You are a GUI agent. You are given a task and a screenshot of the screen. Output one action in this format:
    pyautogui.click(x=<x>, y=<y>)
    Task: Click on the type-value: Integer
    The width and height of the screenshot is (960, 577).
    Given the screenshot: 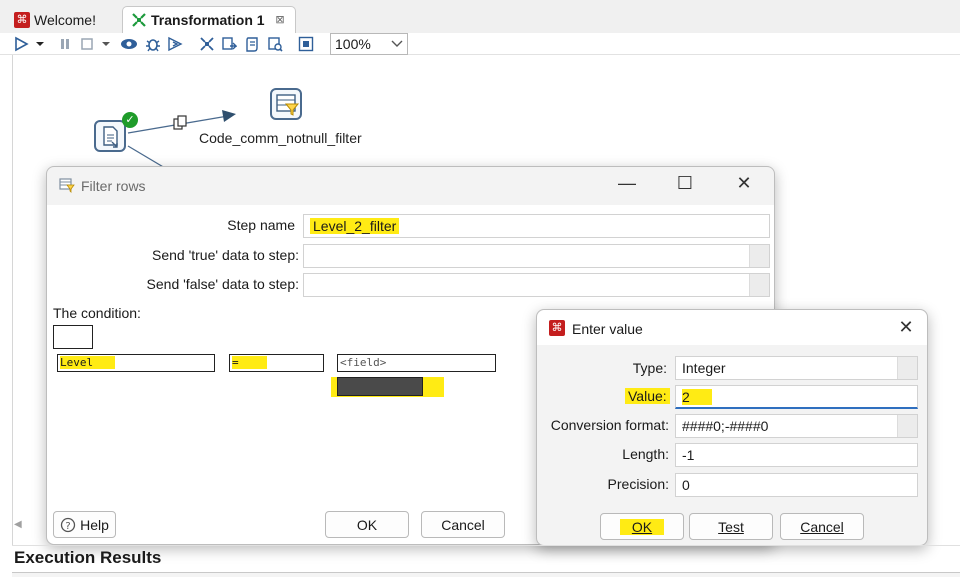 What is the action you would take?
    pyautogui.click(x=704, y=368)
    